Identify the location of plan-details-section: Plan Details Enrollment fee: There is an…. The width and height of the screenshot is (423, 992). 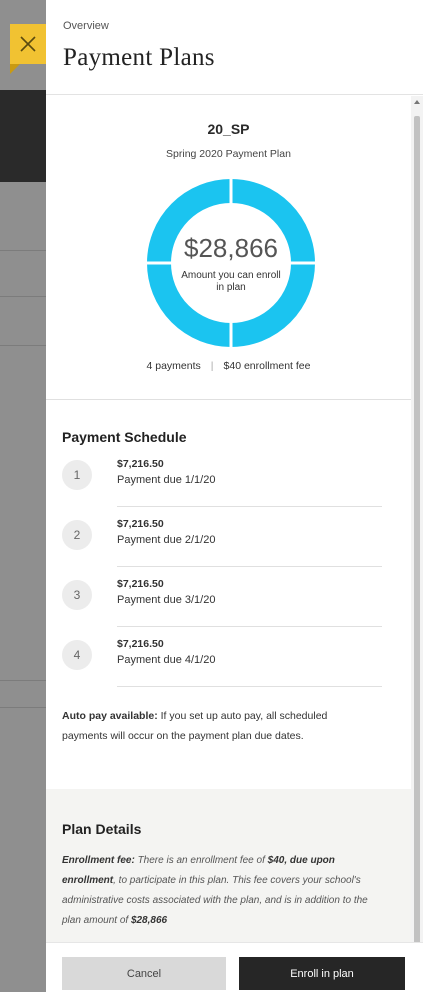
(228, 866).